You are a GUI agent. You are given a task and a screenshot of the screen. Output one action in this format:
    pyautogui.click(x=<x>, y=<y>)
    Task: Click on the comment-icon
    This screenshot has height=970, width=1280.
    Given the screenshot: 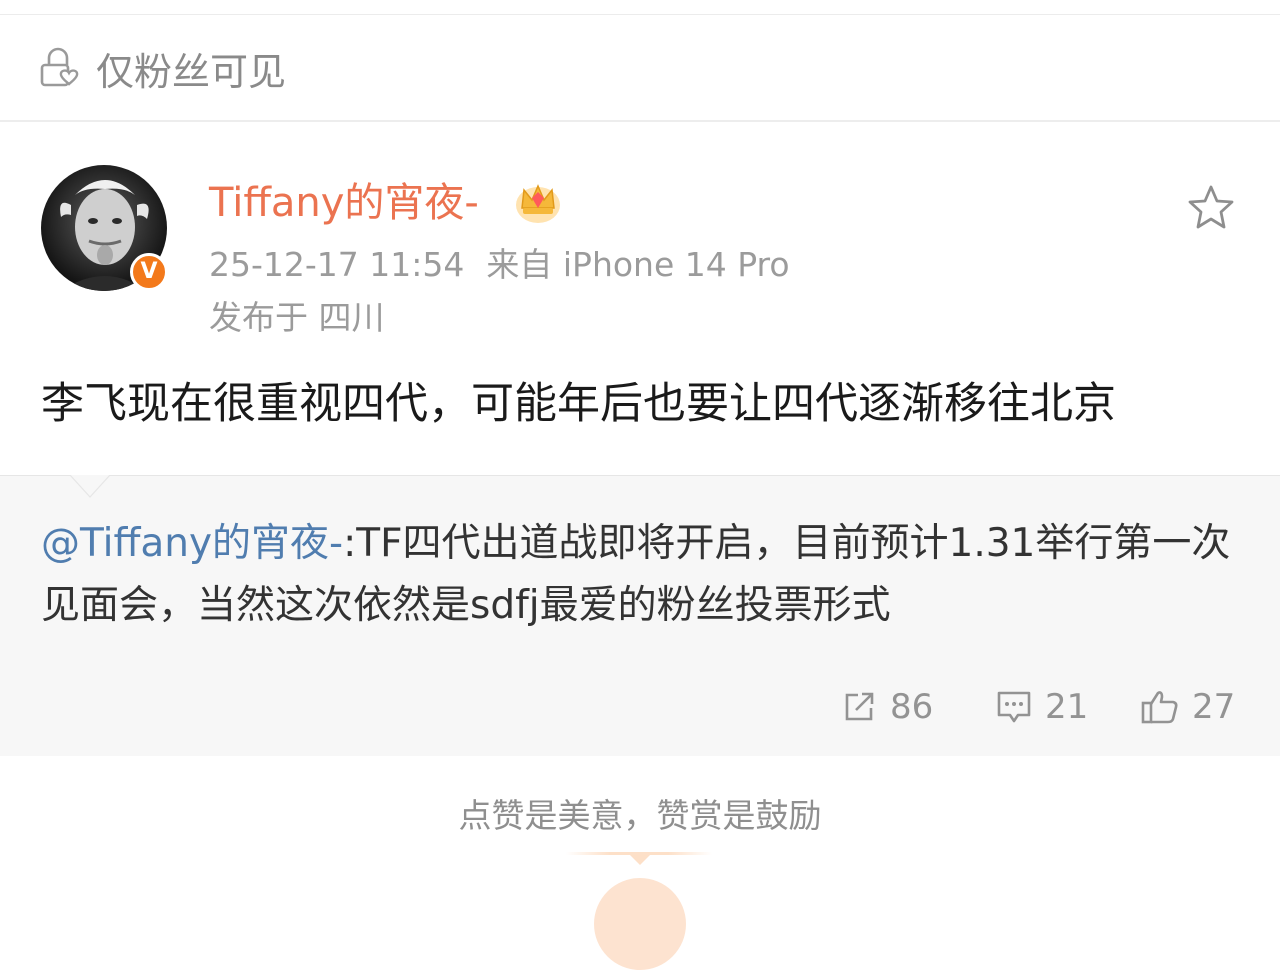 What is the action you would take?
    pyautogui.click(x=1014, y=707)
    